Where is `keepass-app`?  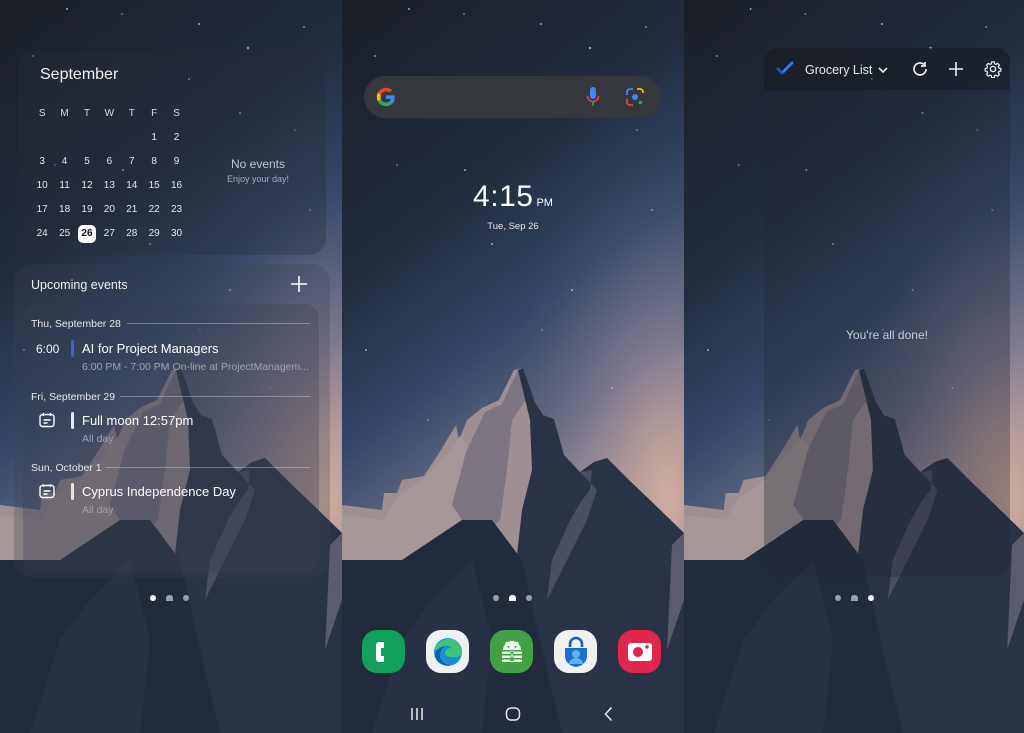
keepass-app is located at coordinates (511, 651).